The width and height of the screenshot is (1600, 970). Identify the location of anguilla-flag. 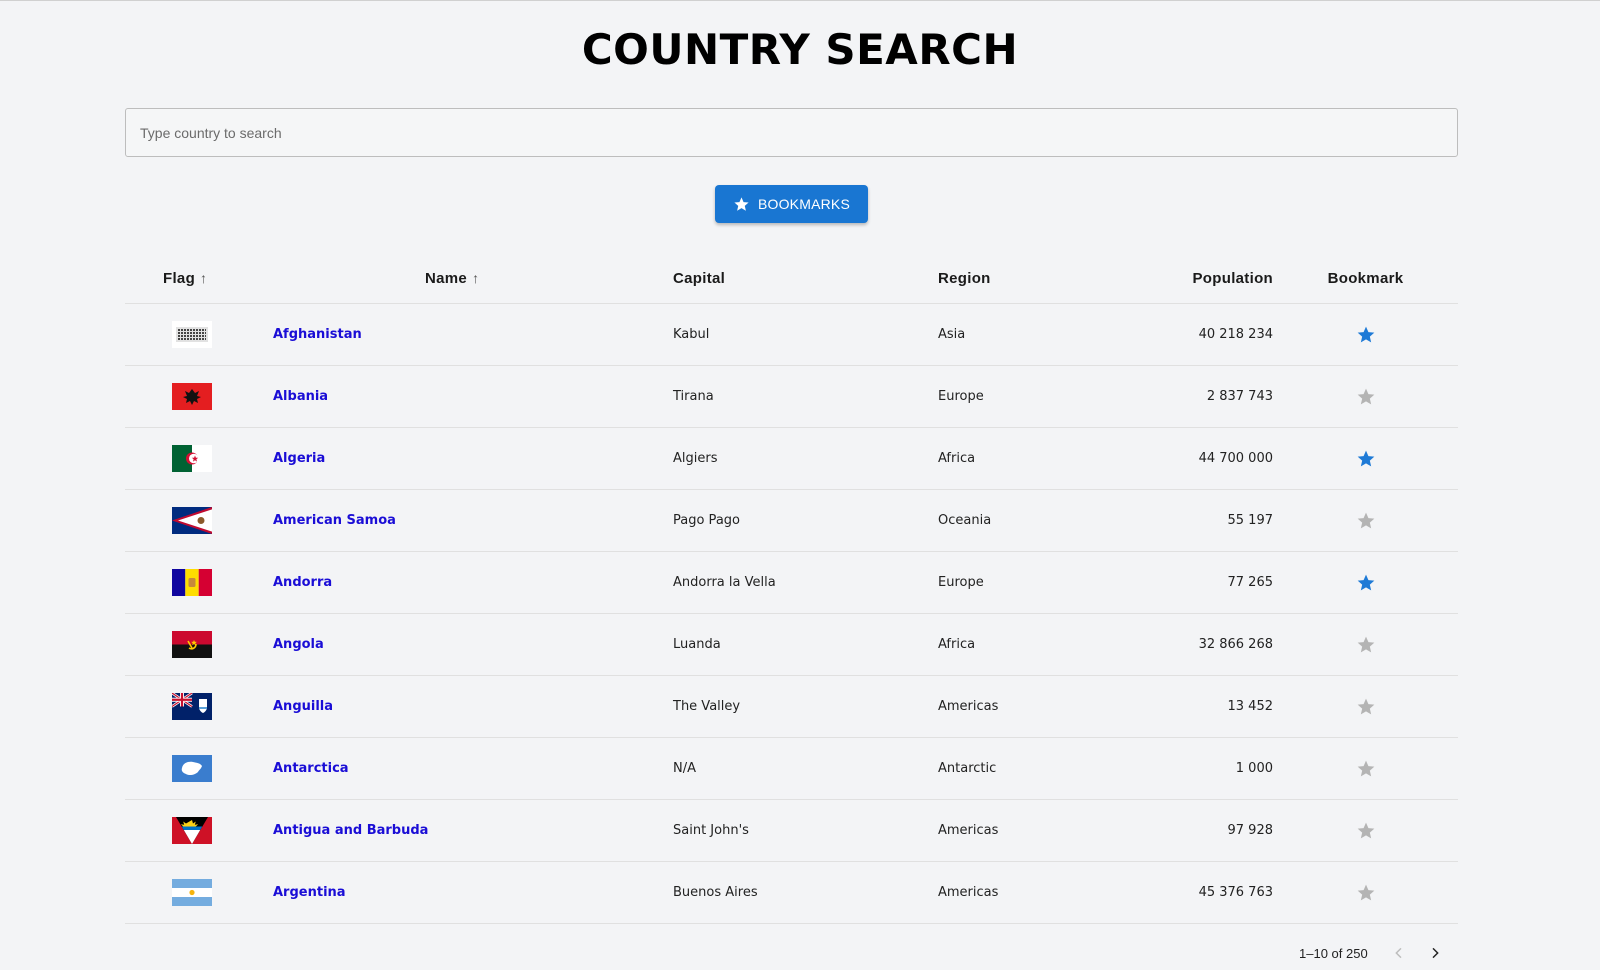
(192, 706).